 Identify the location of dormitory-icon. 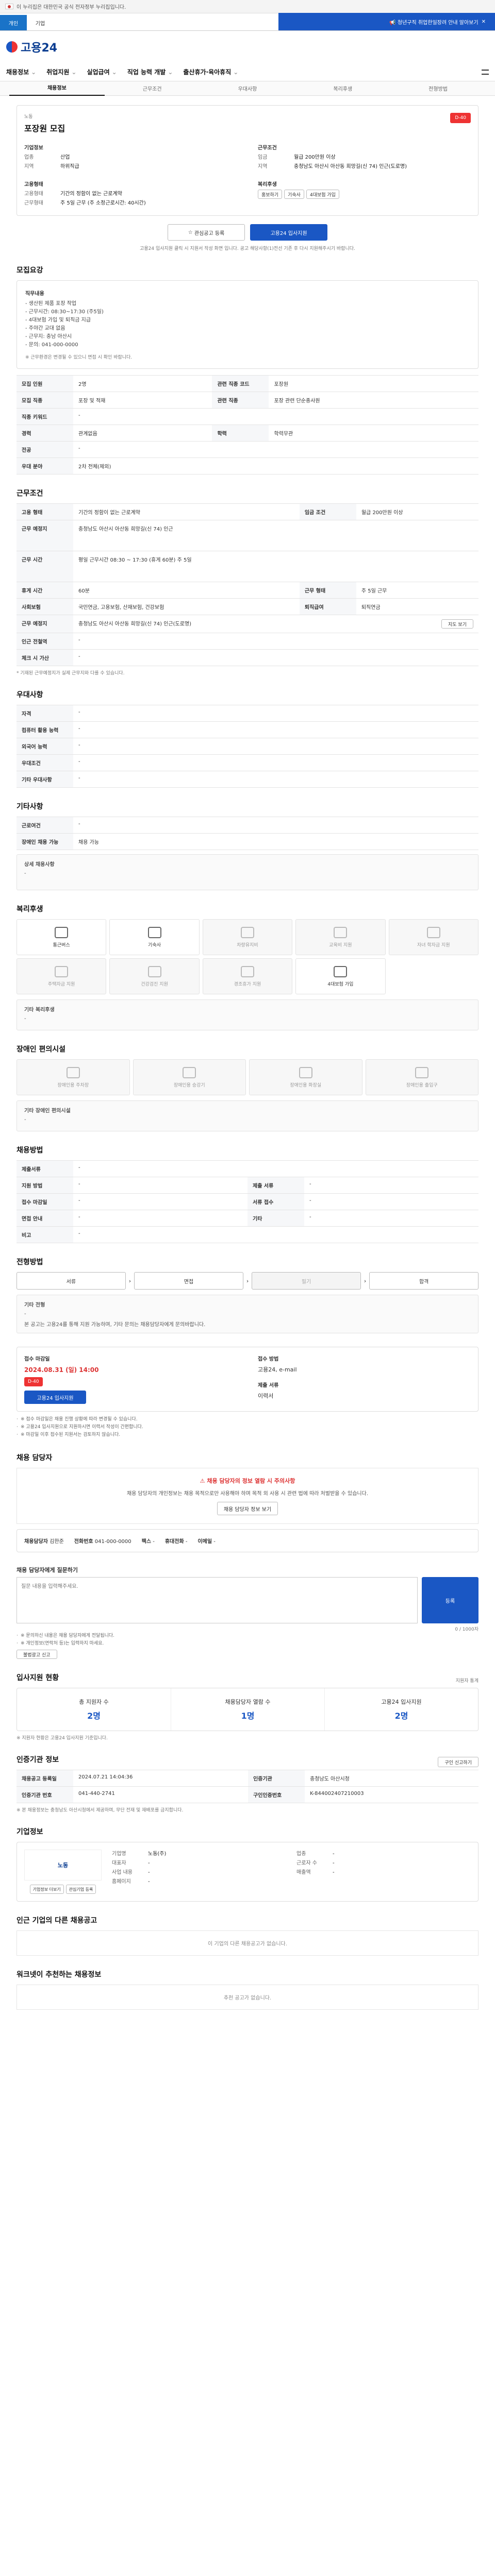
(154, 932).